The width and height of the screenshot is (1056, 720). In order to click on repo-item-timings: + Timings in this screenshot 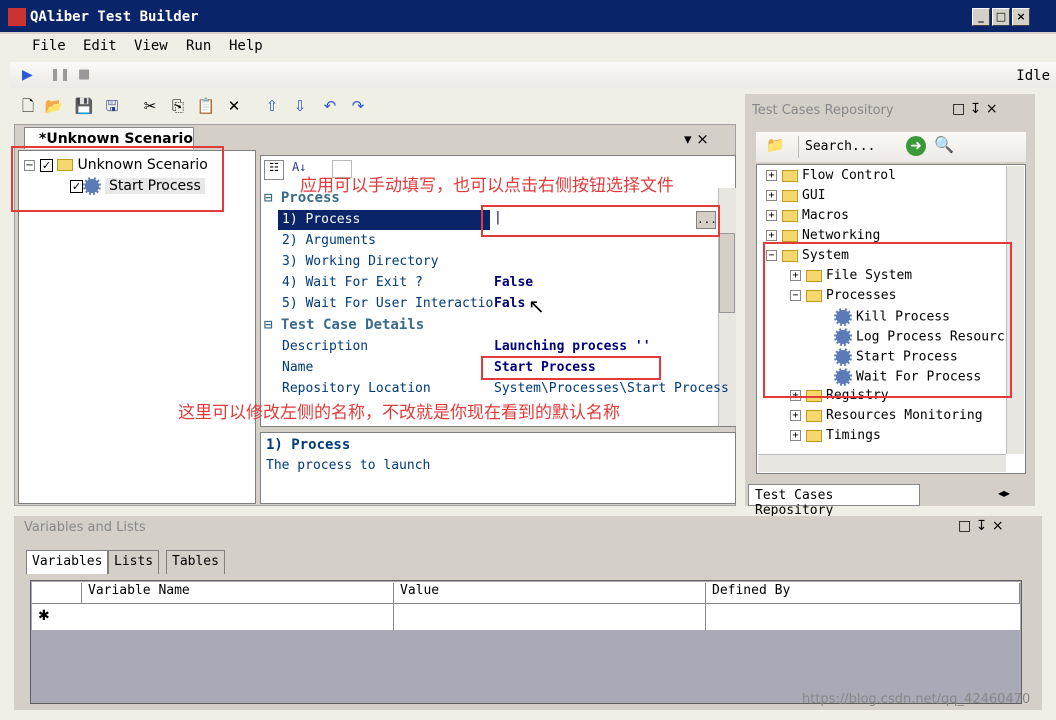, I will do `click(835, 435)`.